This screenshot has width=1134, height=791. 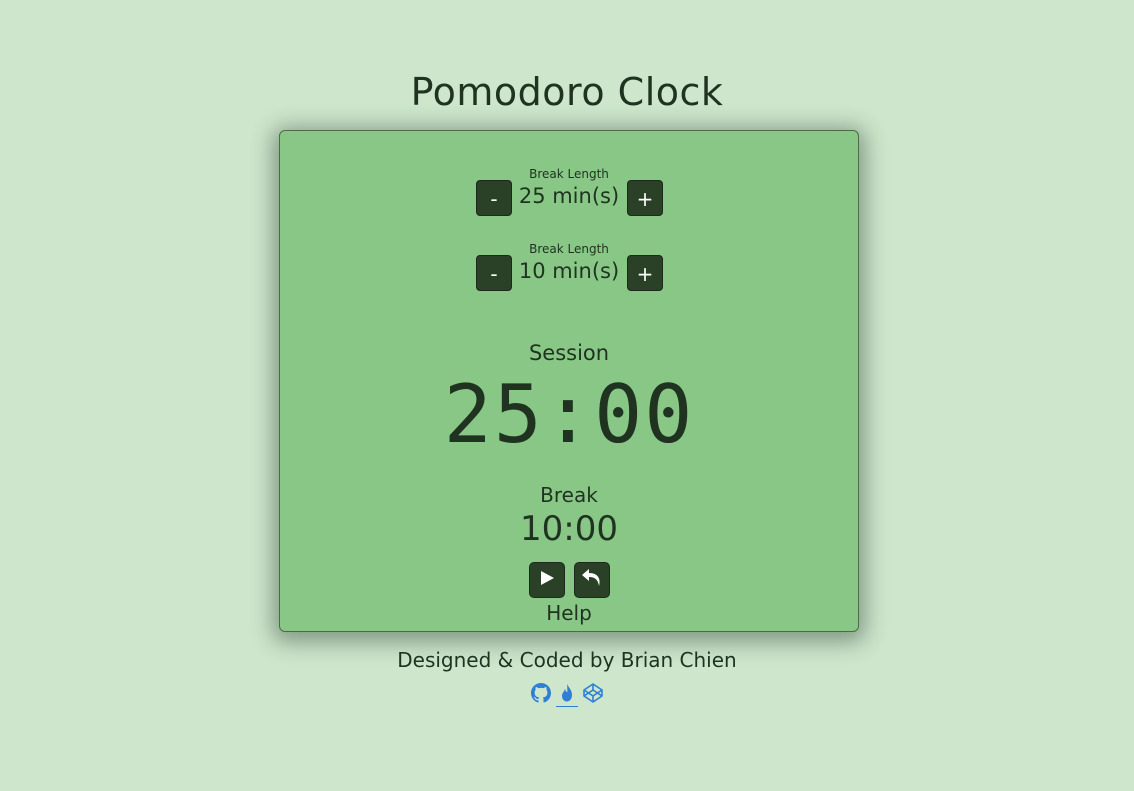 What do you see at coordinates (569, 174) in the screenshot?
I see `session-length-label: Break Length` at bounding box center [569, 174].